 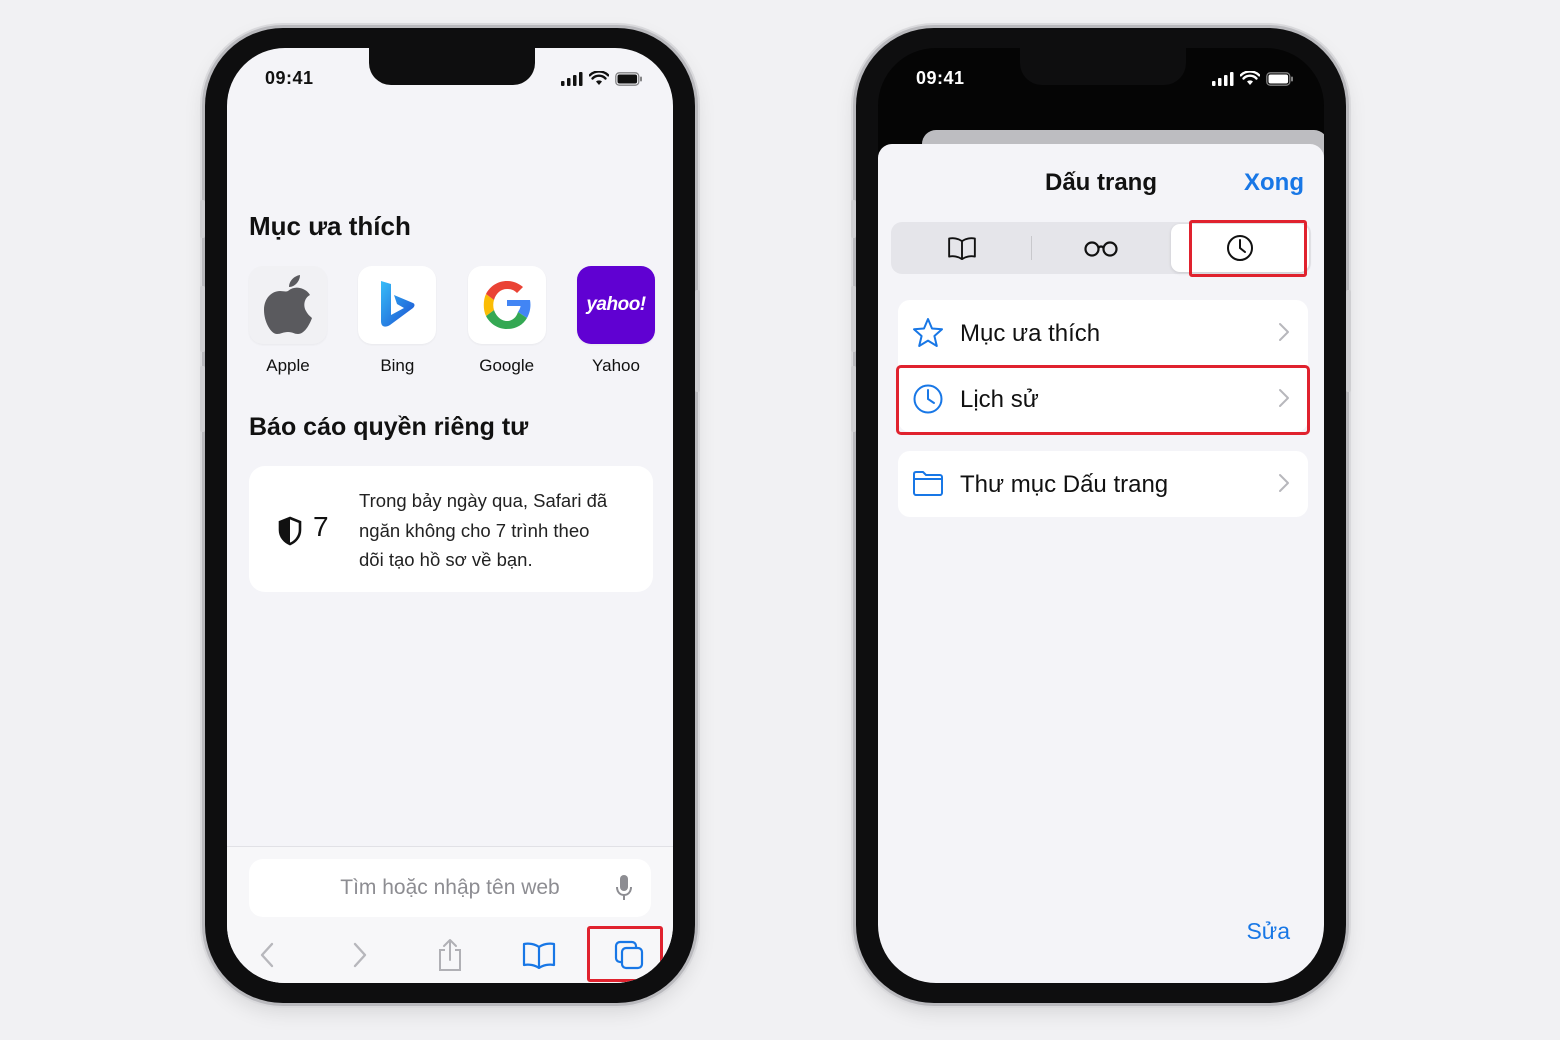 I want to click on favorite-bing: Bing, so click(x=397, y=321).